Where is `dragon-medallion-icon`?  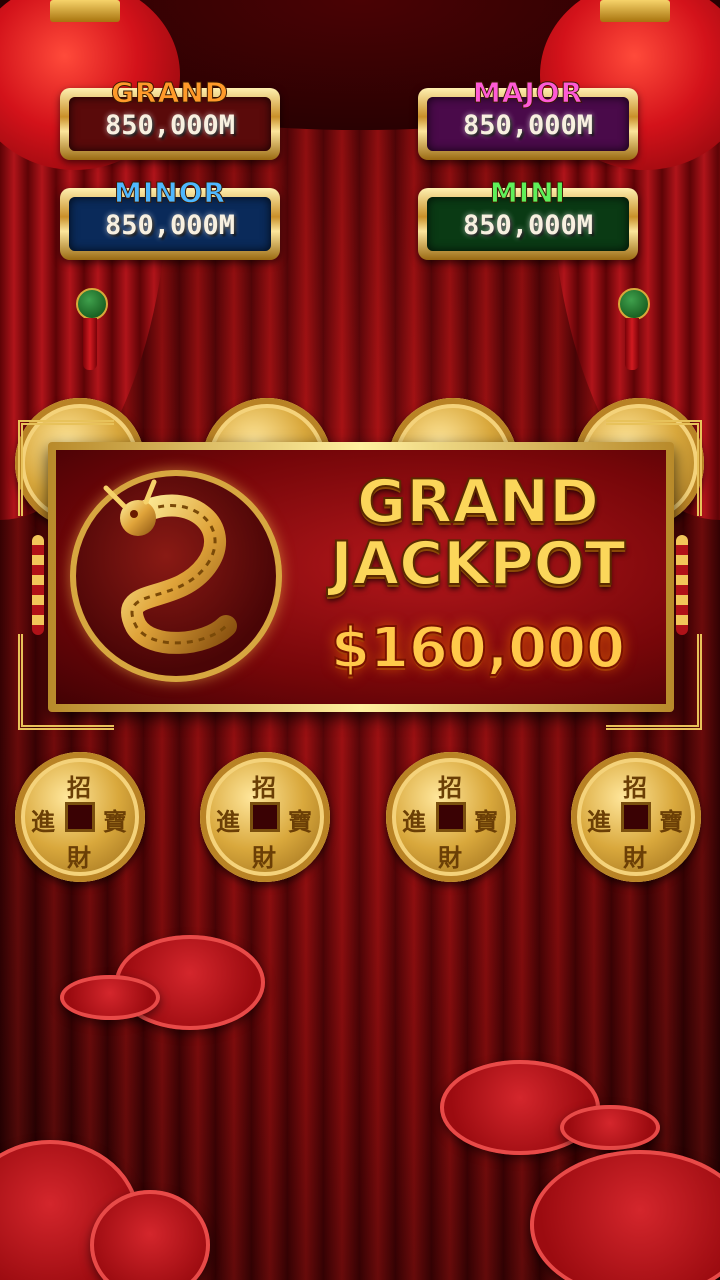 dragon-medallion-icon is located at coordinates (176, 576).